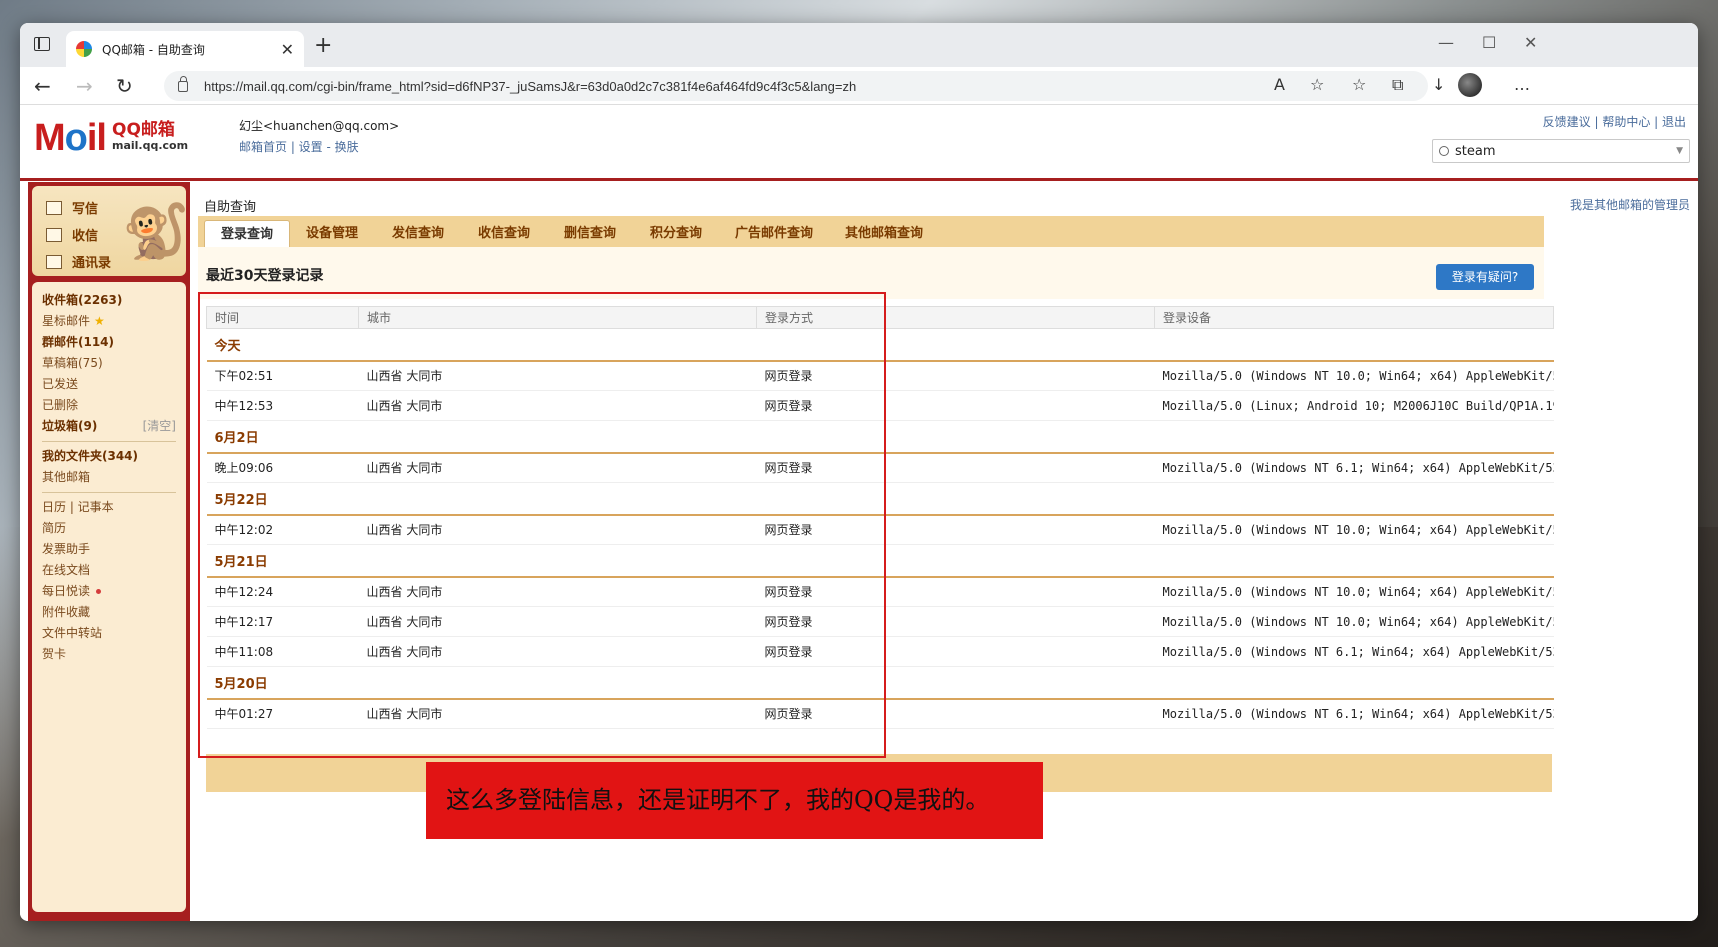 The image size is (1718, 947). Describe the element at coordinates (319, 146) in the screenshot. I see `user-links: 邮箱首页 | 设置 - 换肤` at that location.